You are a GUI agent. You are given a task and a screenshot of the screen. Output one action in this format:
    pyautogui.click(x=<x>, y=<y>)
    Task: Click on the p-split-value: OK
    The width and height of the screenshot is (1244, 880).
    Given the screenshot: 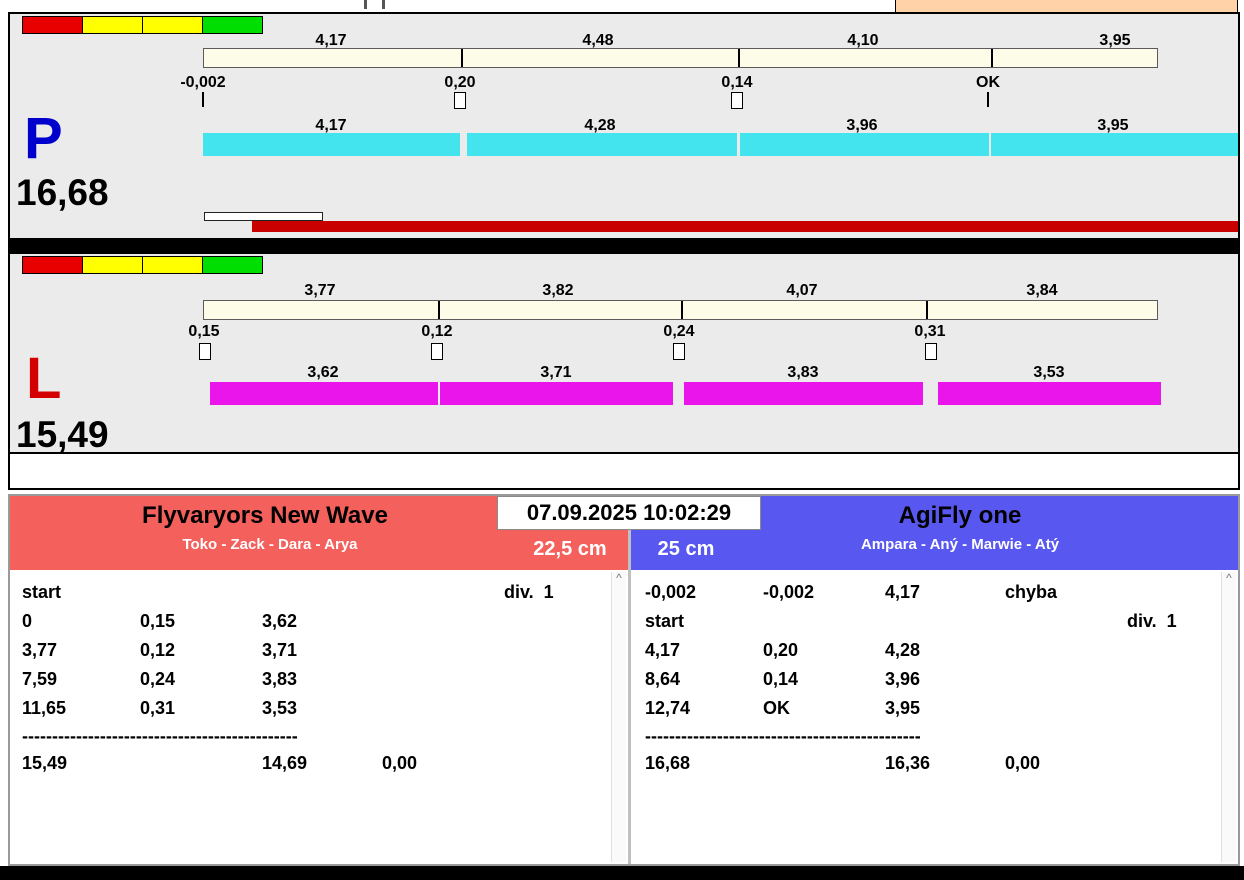 What is the action you would take?
    pyautogui.click(x=988, y=82)
    